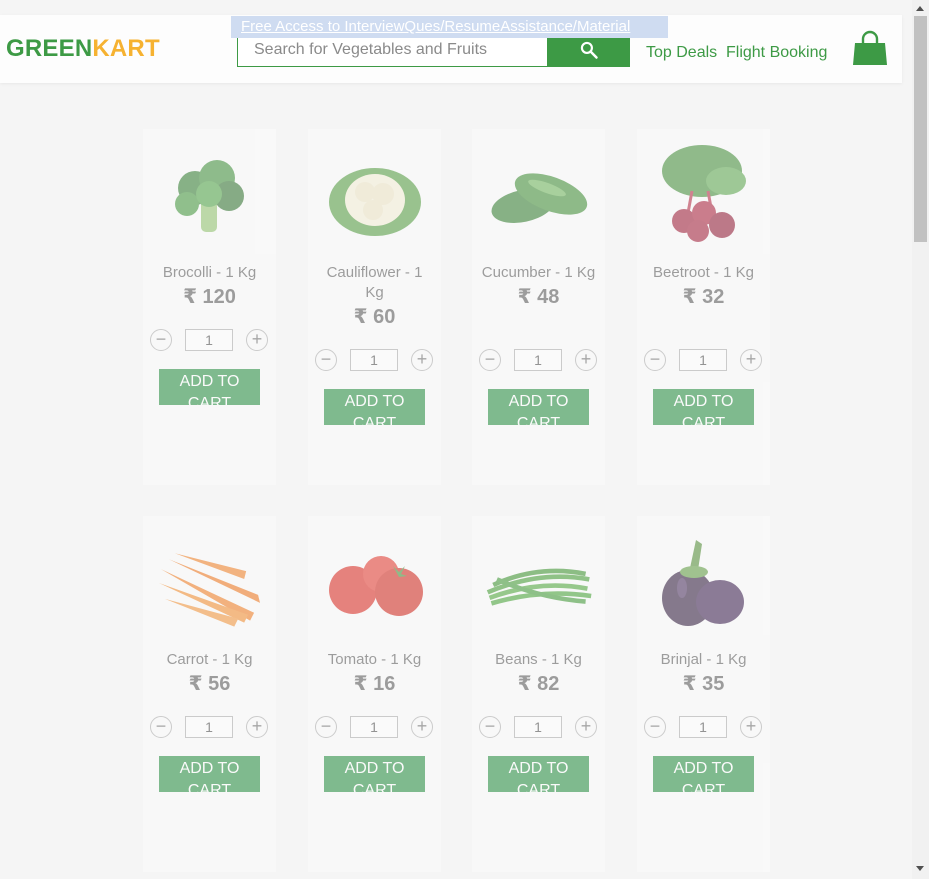  What do you see at coordinates (374, 282) in the screenshot?
I see `product-name: Cauliflower - 1 Kg` at bounding box center [374, 282].